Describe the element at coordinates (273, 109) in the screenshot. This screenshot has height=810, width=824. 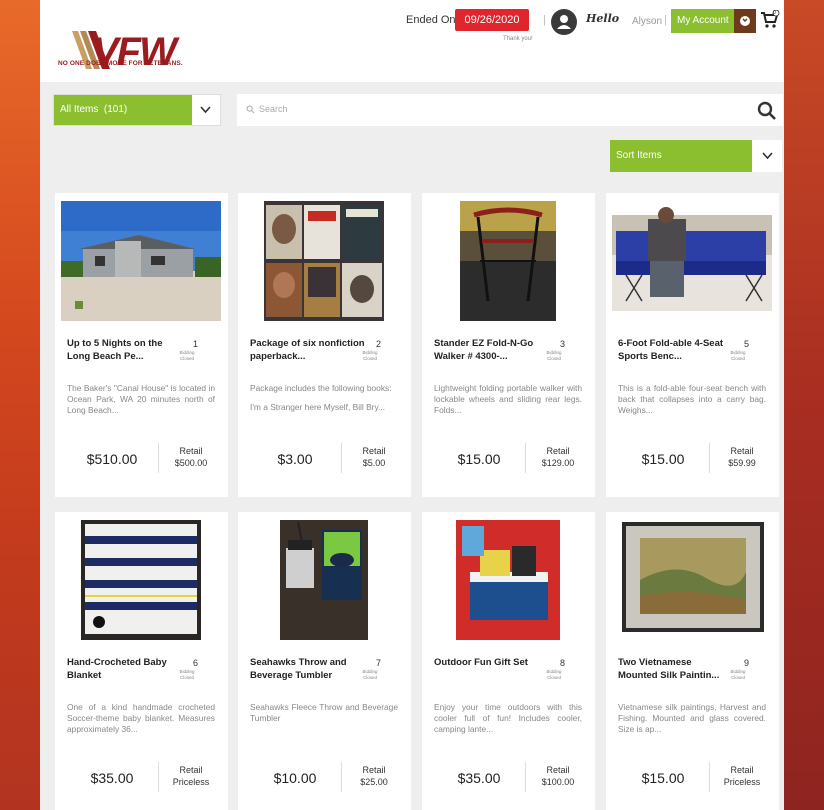
I see `search-placeholder: Search` at that location.